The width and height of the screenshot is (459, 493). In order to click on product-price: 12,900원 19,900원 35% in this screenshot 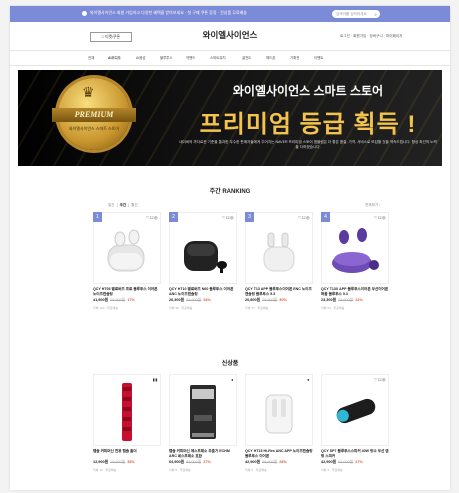, I will do `click(114, 462)`.